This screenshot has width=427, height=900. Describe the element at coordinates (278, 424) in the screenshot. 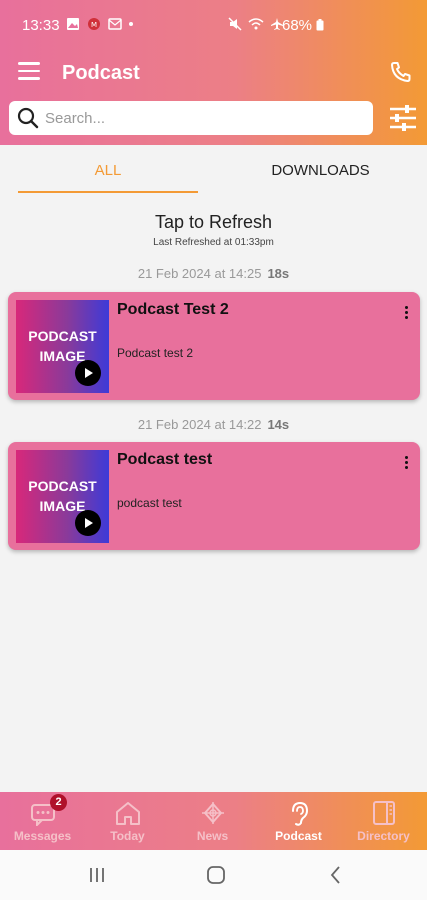

I see `episode-duration: 14s` at that location.